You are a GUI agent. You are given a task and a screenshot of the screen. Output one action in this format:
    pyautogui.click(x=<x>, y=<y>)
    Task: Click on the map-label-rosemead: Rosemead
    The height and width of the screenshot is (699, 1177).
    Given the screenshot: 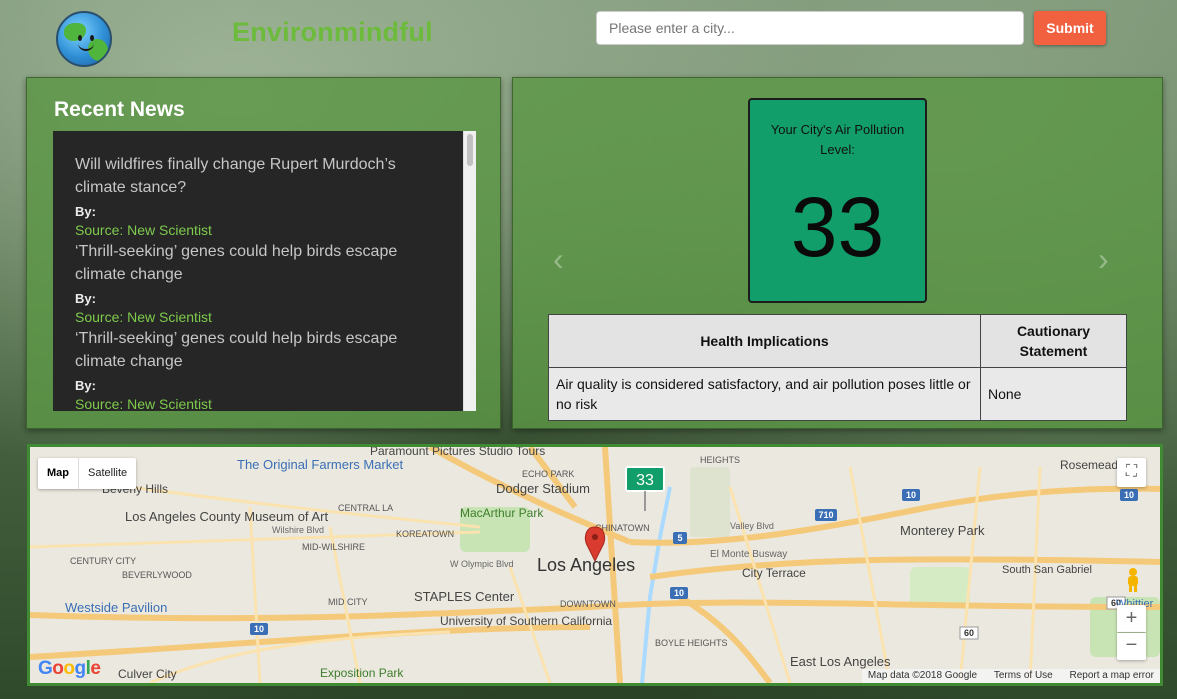 What is the action you would take?
    pyautogui.click(x=1089, y=465)
    